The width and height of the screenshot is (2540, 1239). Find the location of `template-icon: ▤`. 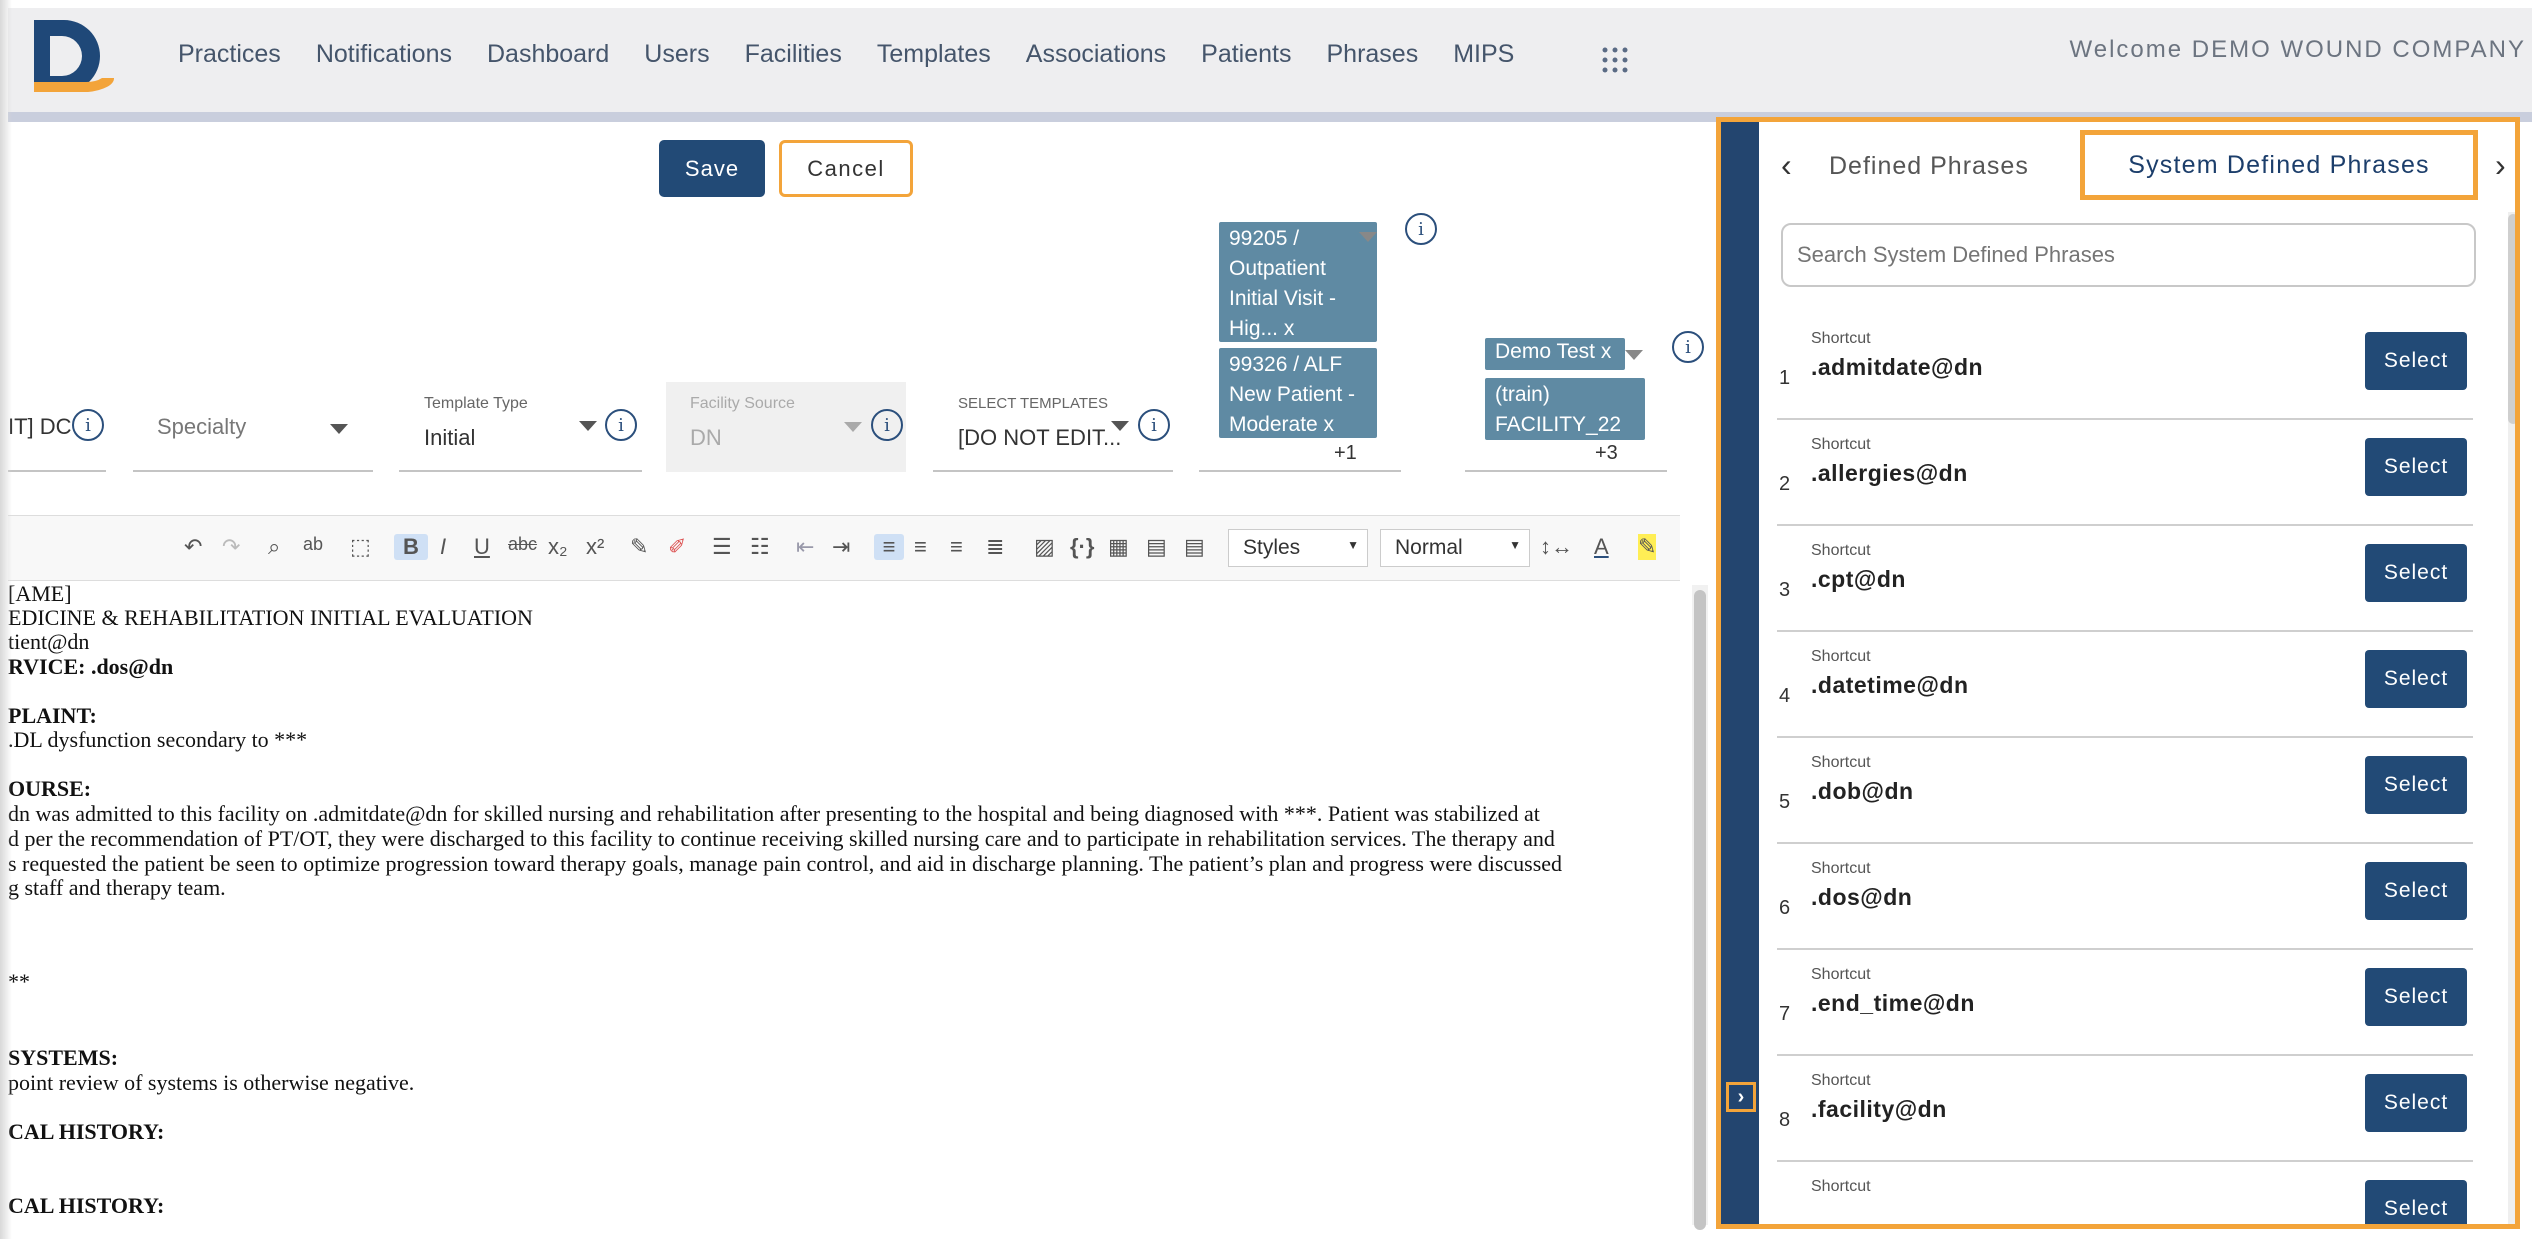

template-icon: ▤ is located at coordinates (1156, 547).